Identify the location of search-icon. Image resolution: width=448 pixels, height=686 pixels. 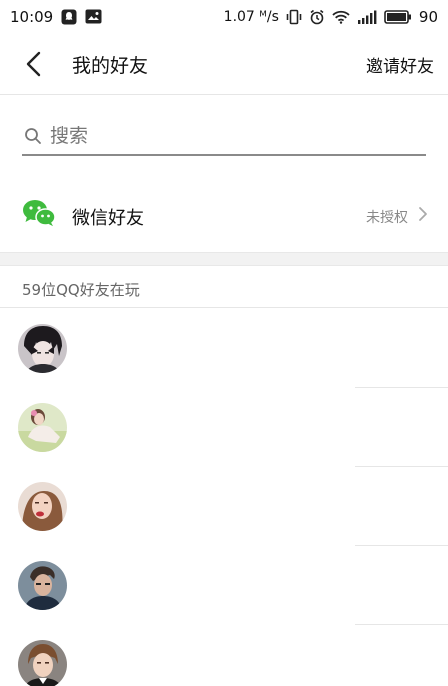
(33, 136).